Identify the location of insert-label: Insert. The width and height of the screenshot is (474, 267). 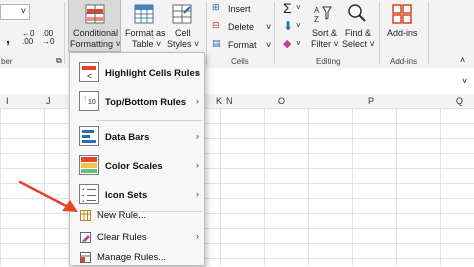
(239, 9).